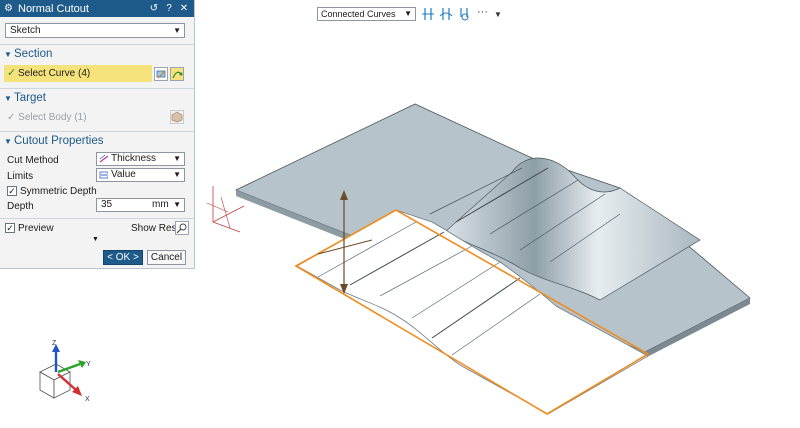 This screenshot has width=800, height=428. I want to click on cutout-properties-group-title: Cutout Properties, so click(59, 141).